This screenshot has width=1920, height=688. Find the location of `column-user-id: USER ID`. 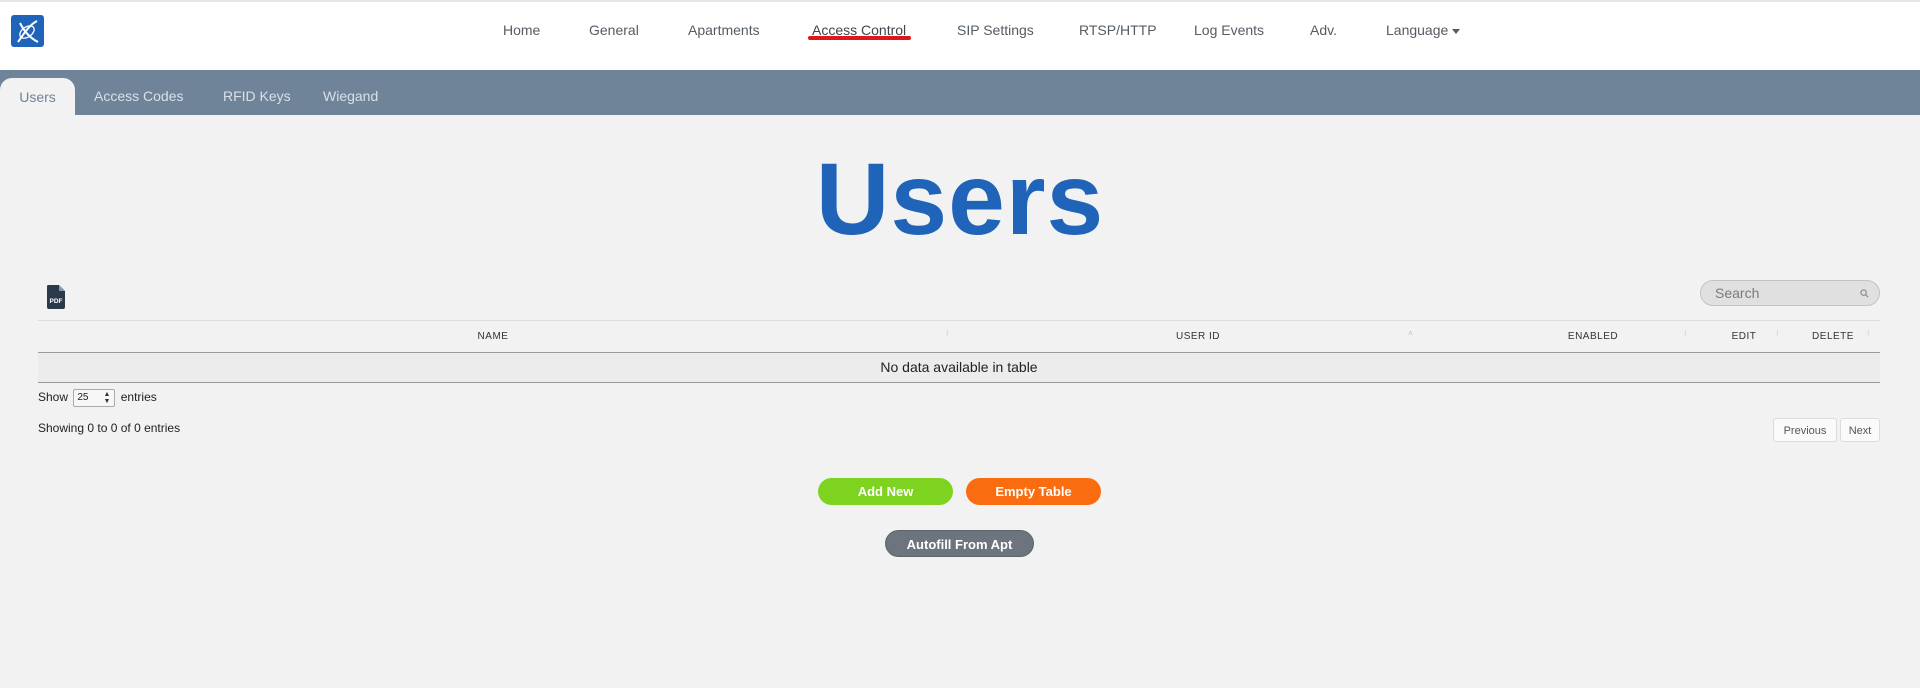

column-user-id: USER ID is located at coordinates (1198, 336).